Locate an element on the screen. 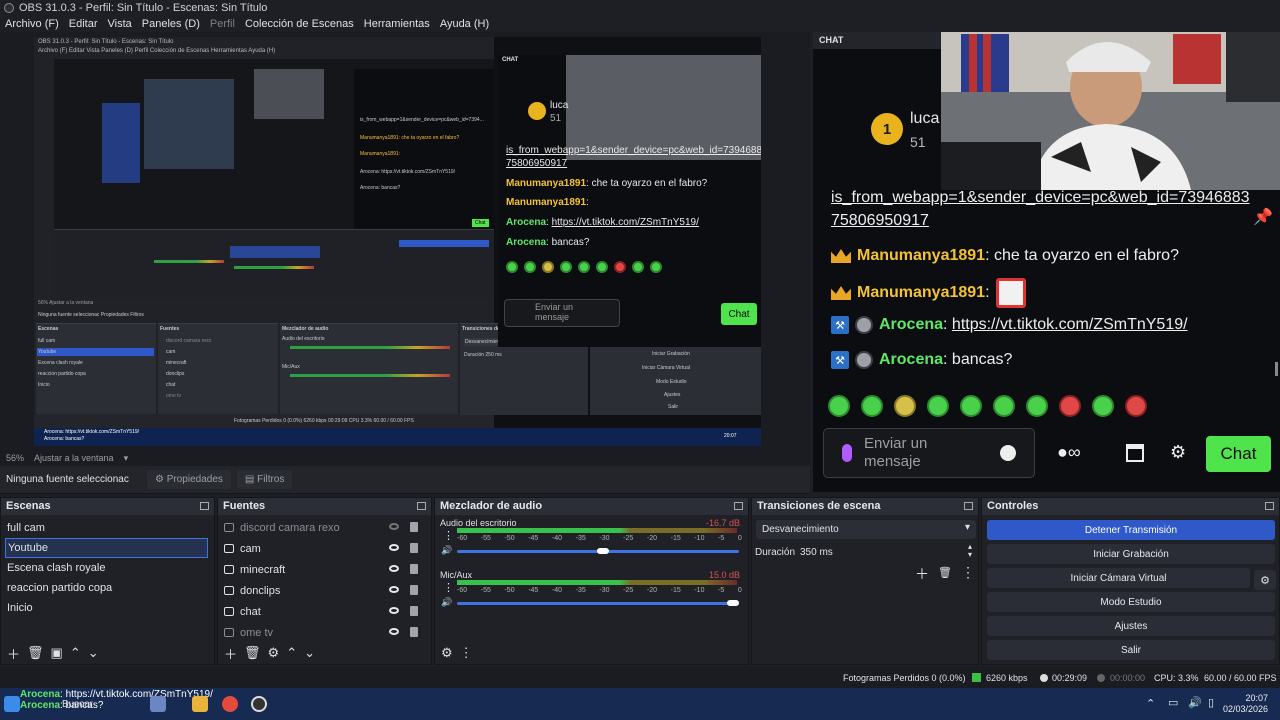  scene-item: Youtube is located at coordinates (106, 548).